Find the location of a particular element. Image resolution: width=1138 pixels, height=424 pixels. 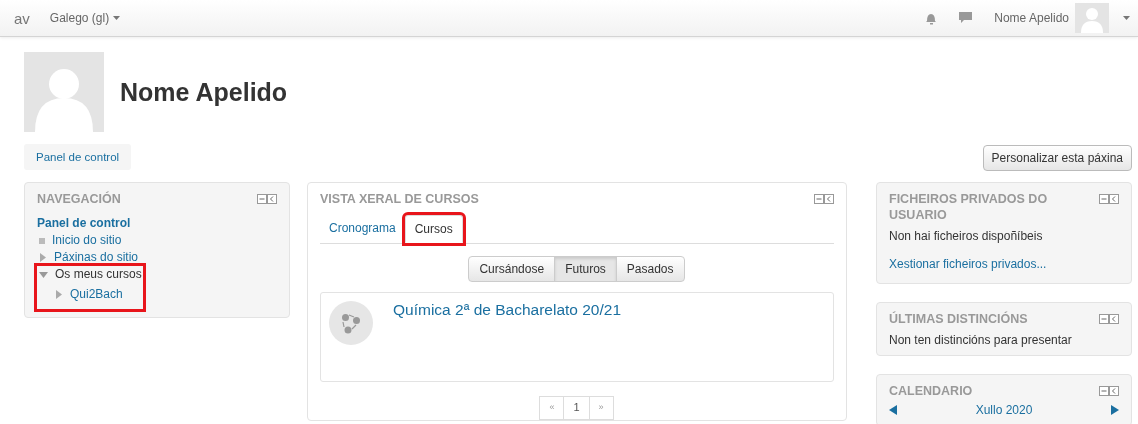

site-logo: av is located at coordinates (22, 18).